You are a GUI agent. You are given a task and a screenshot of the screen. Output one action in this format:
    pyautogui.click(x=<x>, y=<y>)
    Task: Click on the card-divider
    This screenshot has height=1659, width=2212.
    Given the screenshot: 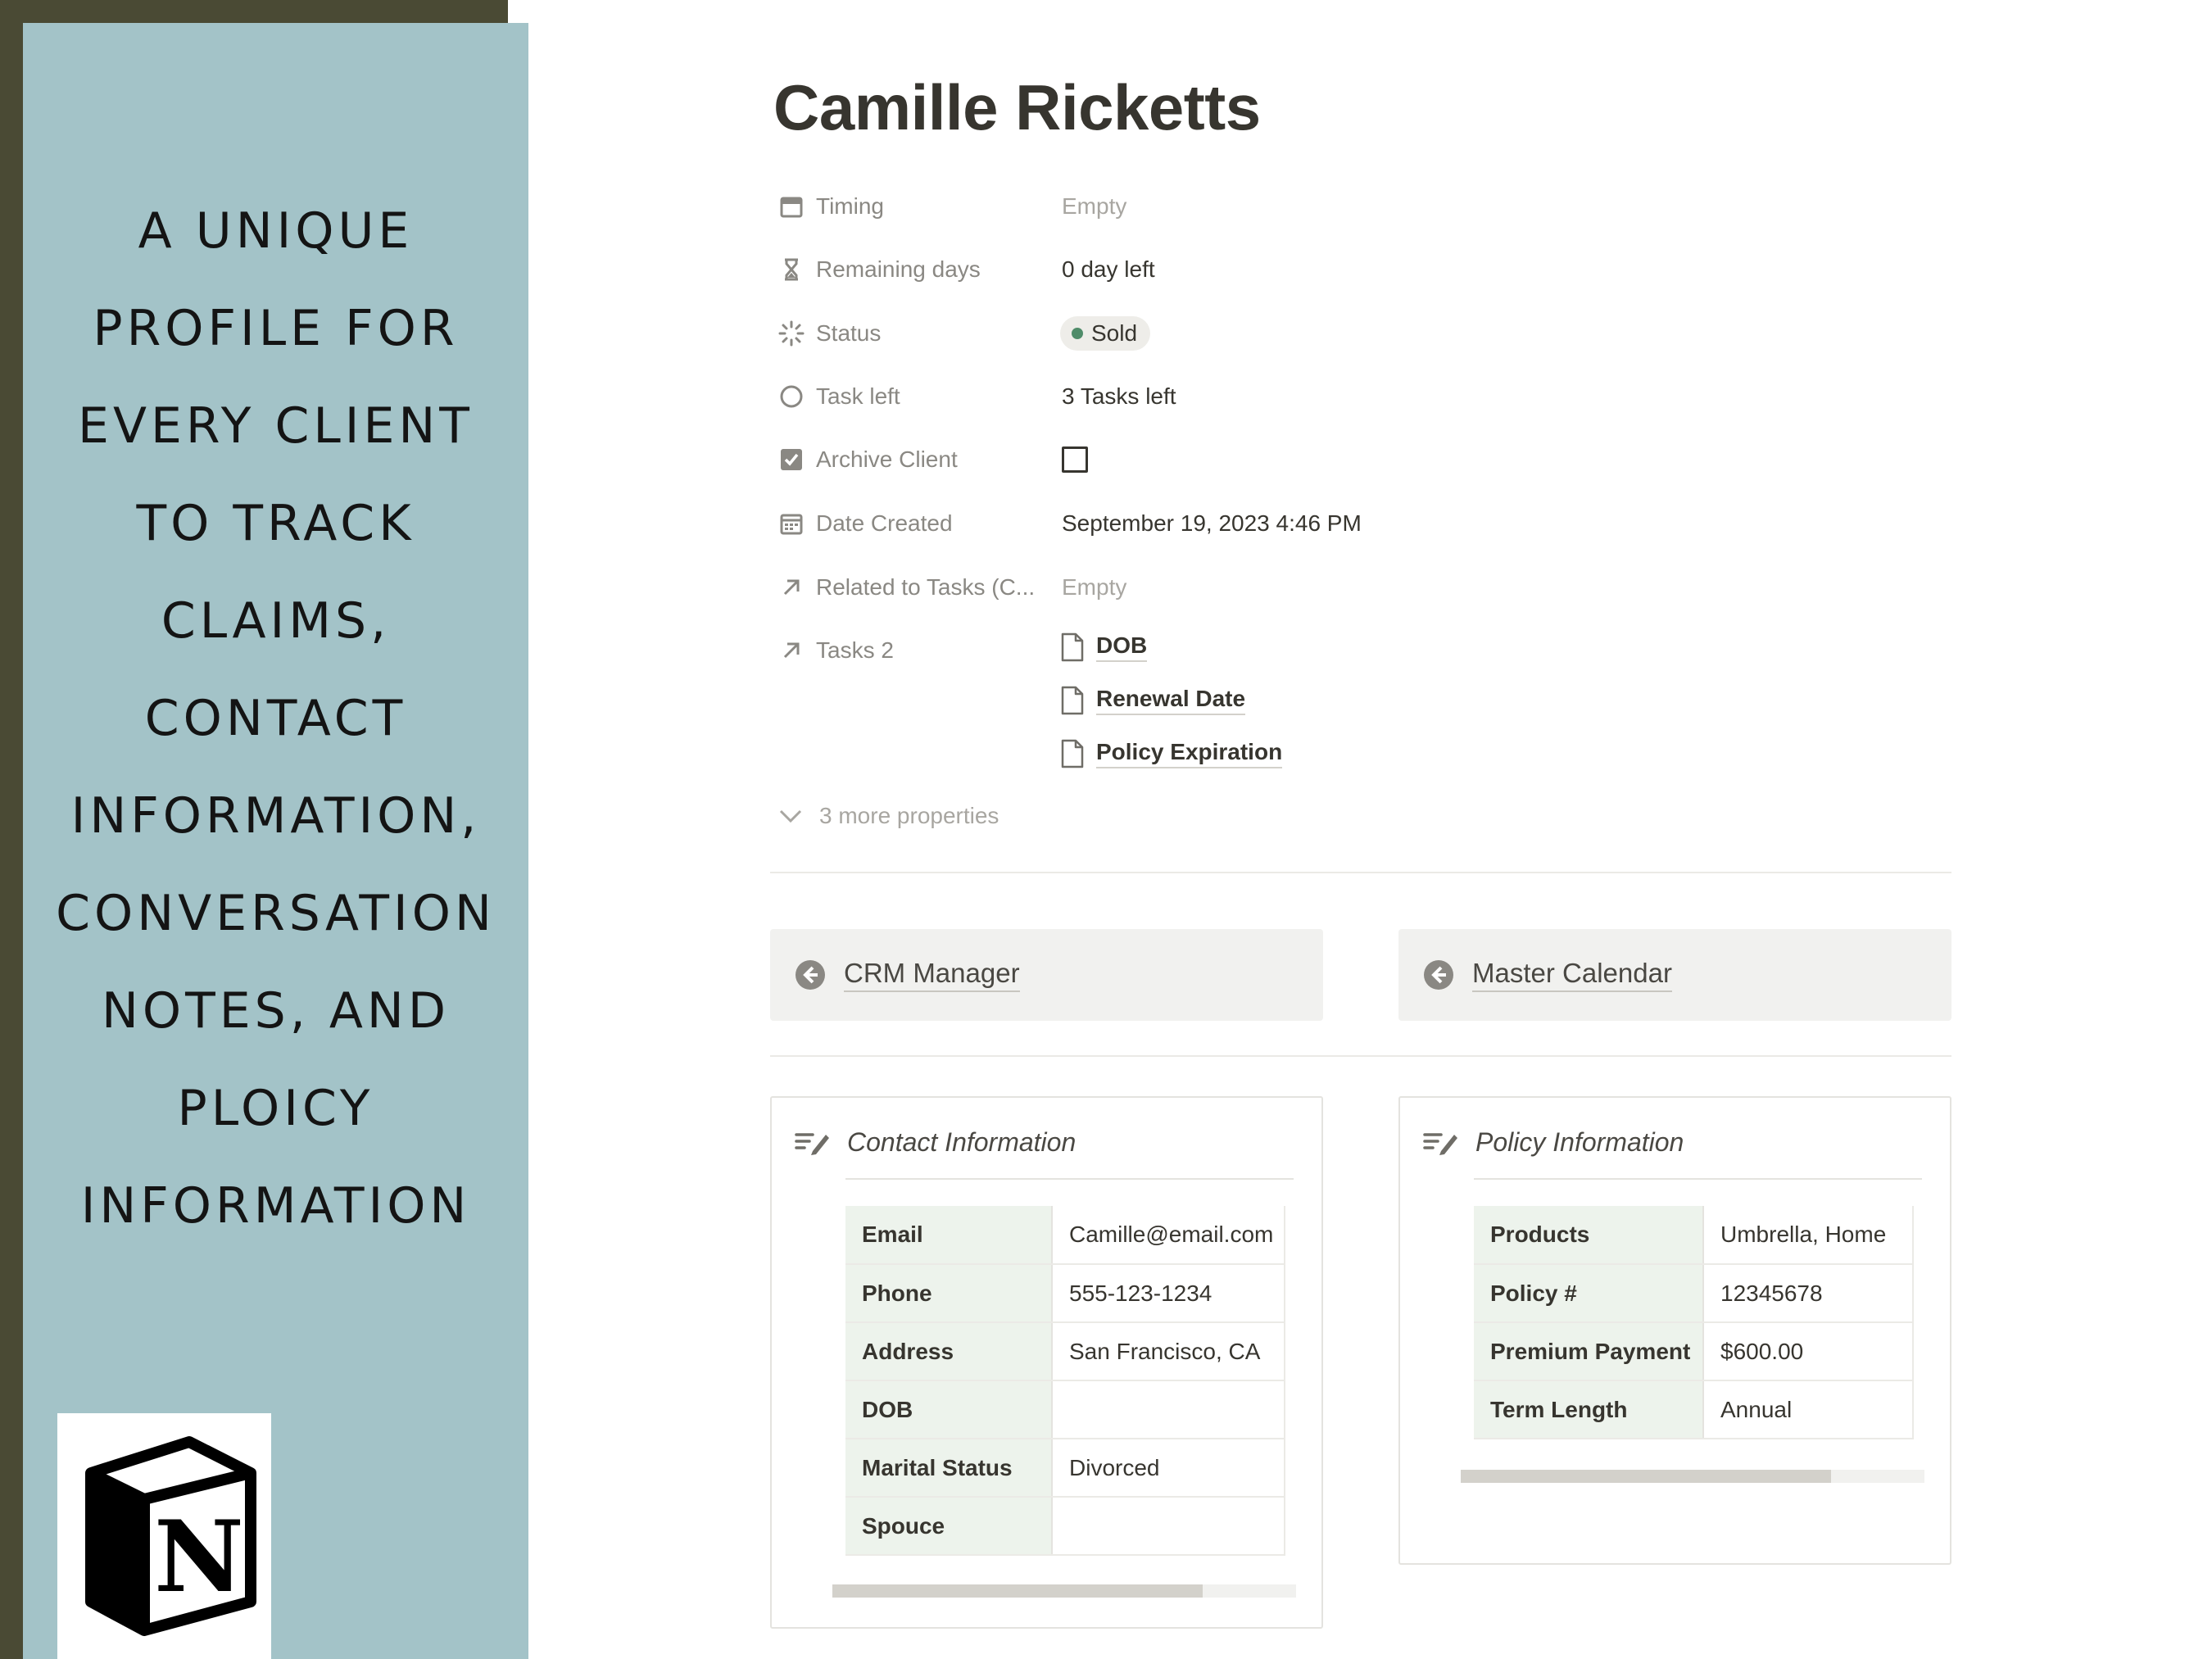 What is the action you would take?
    pyautogui.click(x=1069, y=1179)
    